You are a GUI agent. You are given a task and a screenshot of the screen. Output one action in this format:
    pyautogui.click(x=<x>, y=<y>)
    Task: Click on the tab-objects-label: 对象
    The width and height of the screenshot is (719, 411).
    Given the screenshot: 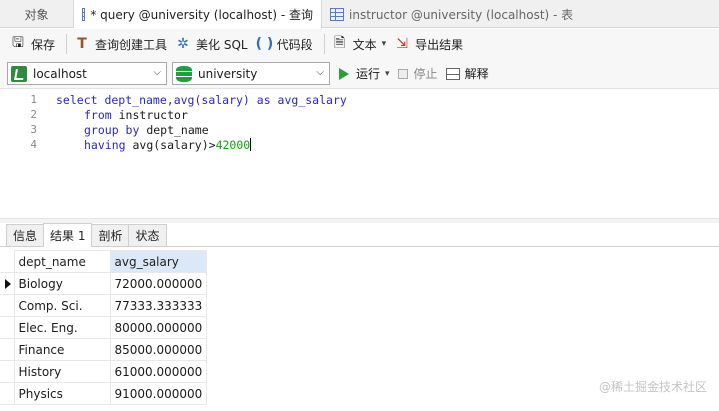 What is the action you would take?
    pyautogui.click(x=36, y=14)
    